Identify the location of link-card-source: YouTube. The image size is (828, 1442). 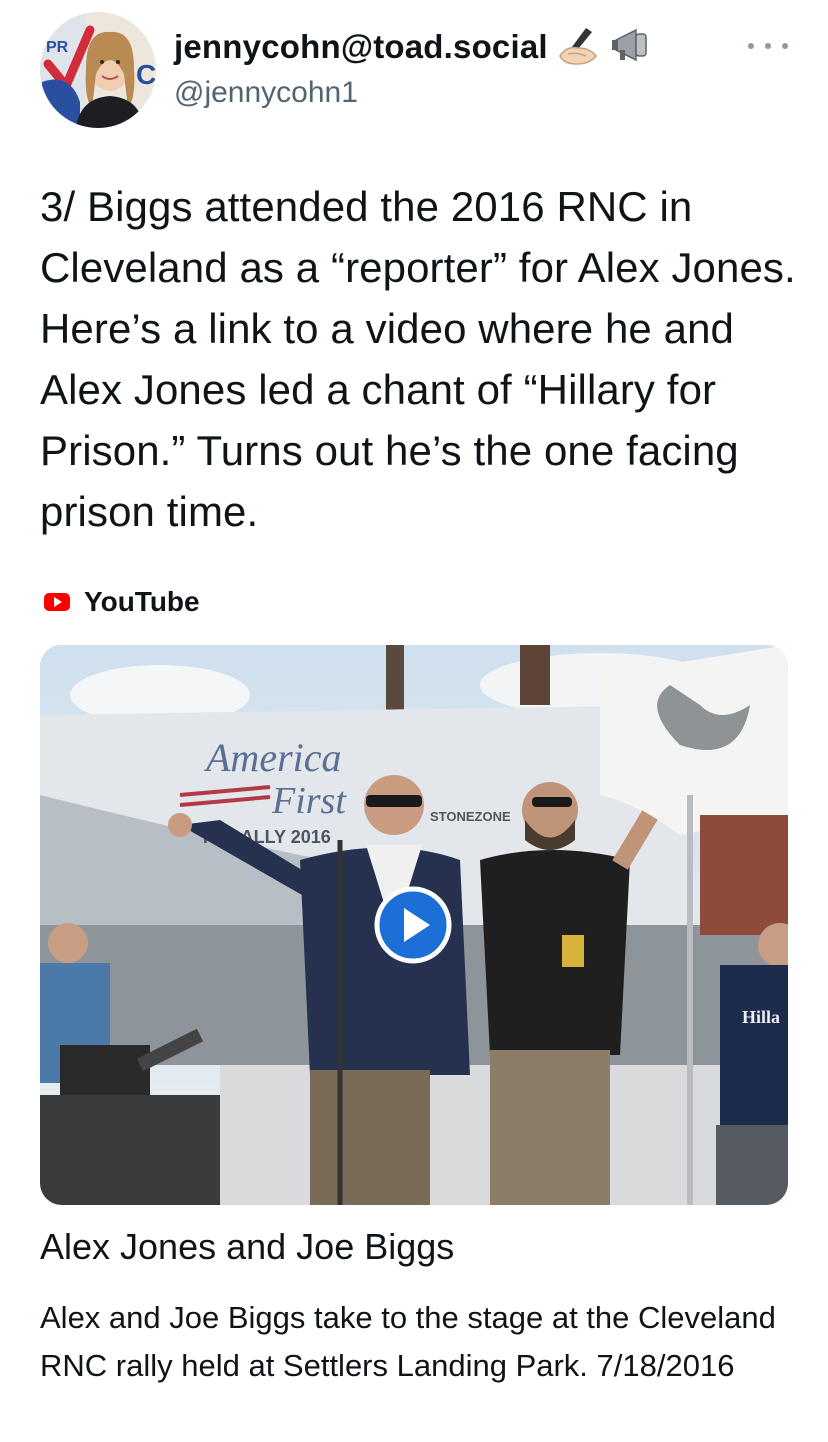
(122, 602).